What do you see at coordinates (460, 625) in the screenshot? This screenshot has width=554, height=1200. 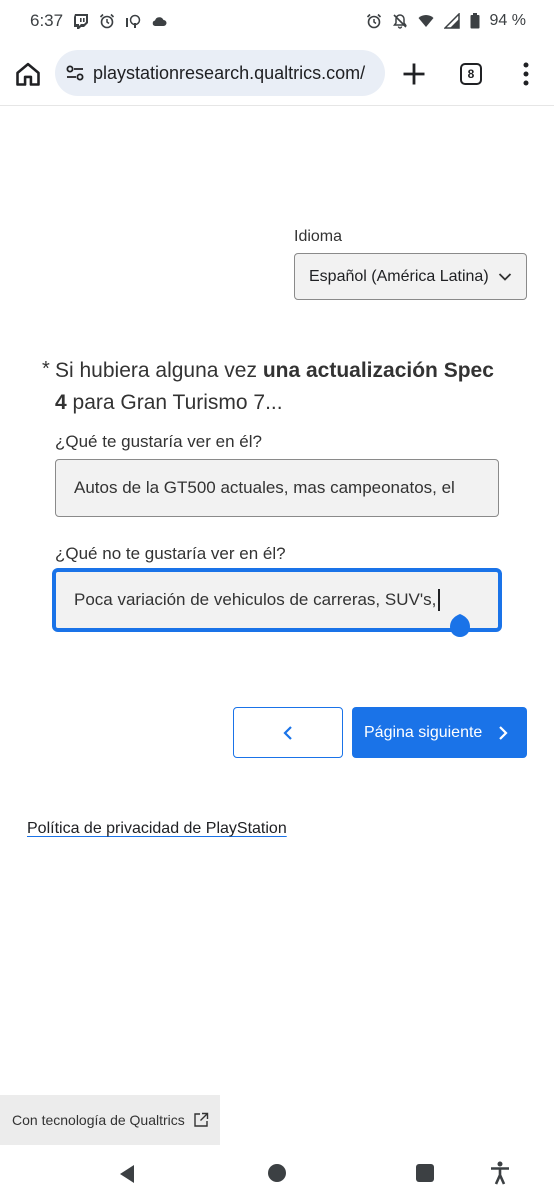 I see `text-selection-handle-icon` at bounding box center [460, 625].